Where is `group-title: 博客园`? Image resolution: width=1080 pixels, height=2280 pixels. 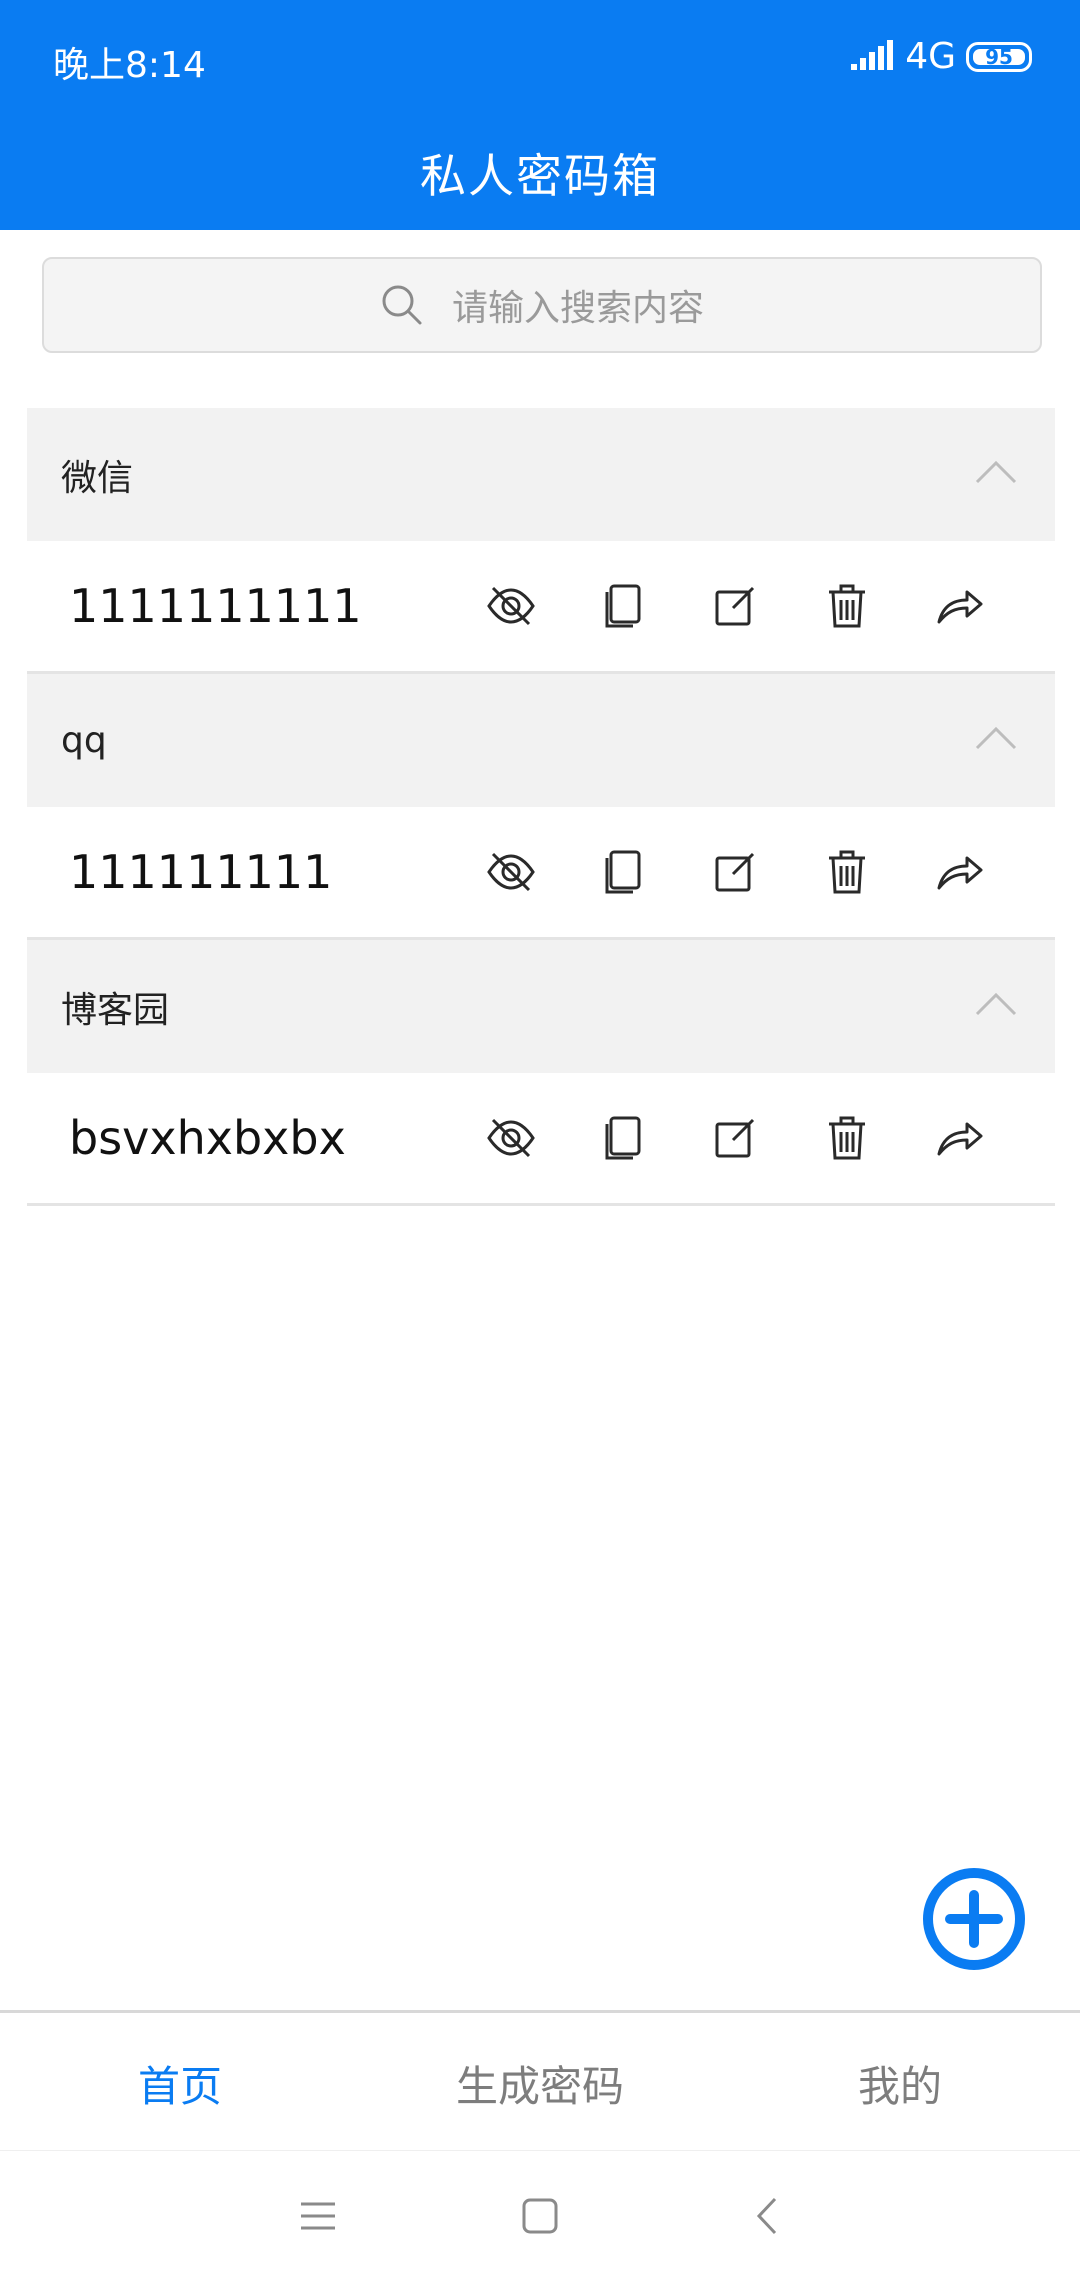 group-title: 博客园 is located at coordinates (115, 1010).